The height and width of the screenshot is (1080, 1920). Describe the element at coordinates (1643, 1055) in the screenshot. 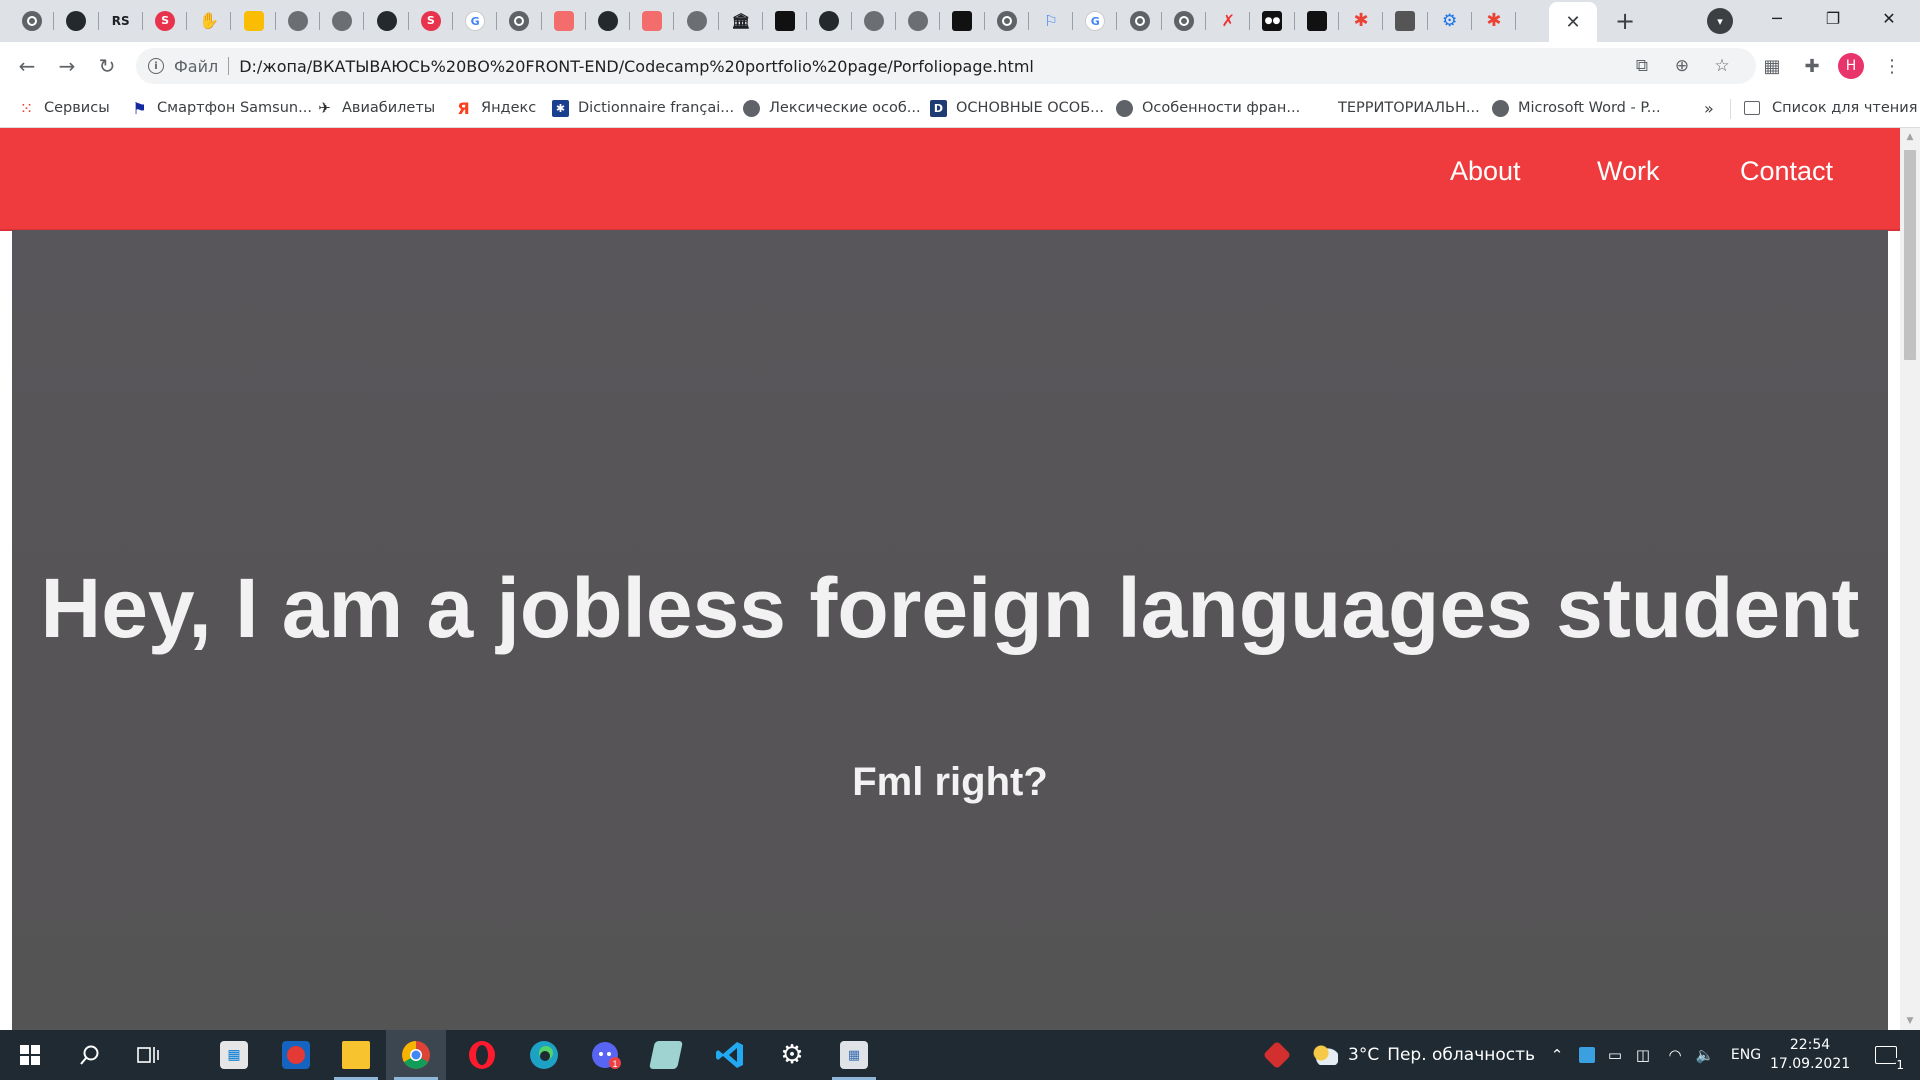

I see `tray-device-icon: ◫` at that location.